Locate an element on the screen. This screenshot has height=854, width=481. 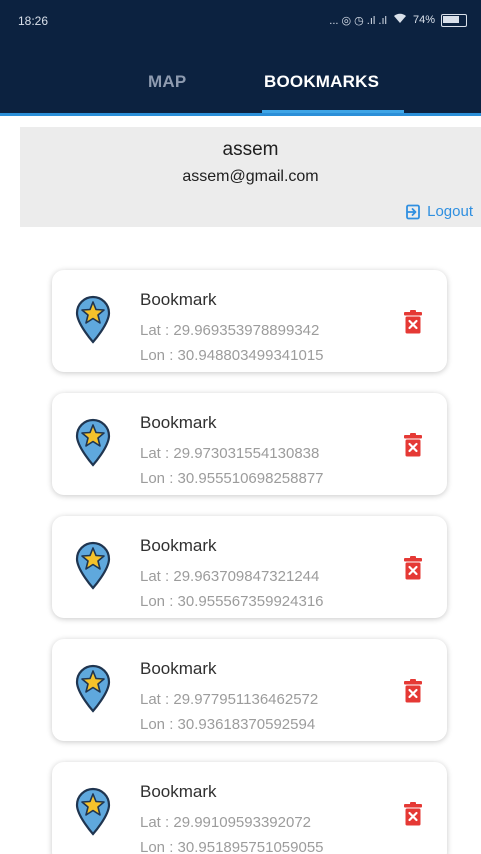
bookmark-longitude: Lon : 30.951895751059055 is located at coordinates (232, 846).